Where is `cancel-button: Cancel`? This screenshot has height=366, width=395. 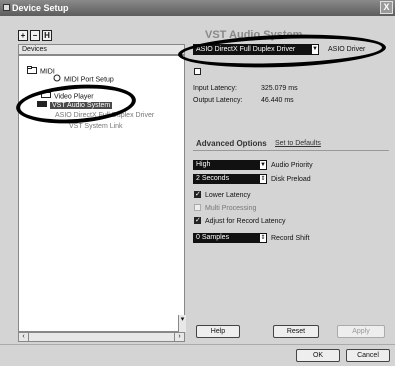
cancel-button: Cancel is located at coordinates (368, 355).